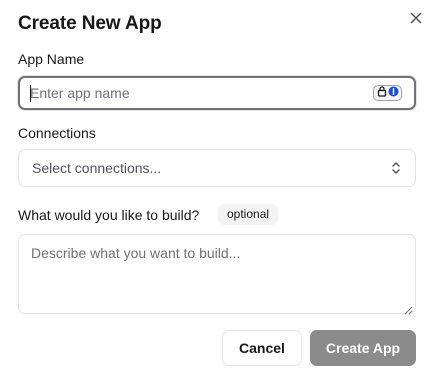 The width and height of the screenshot is (435, 387). I want to click on connections-label: Connections, so click(57, 133).